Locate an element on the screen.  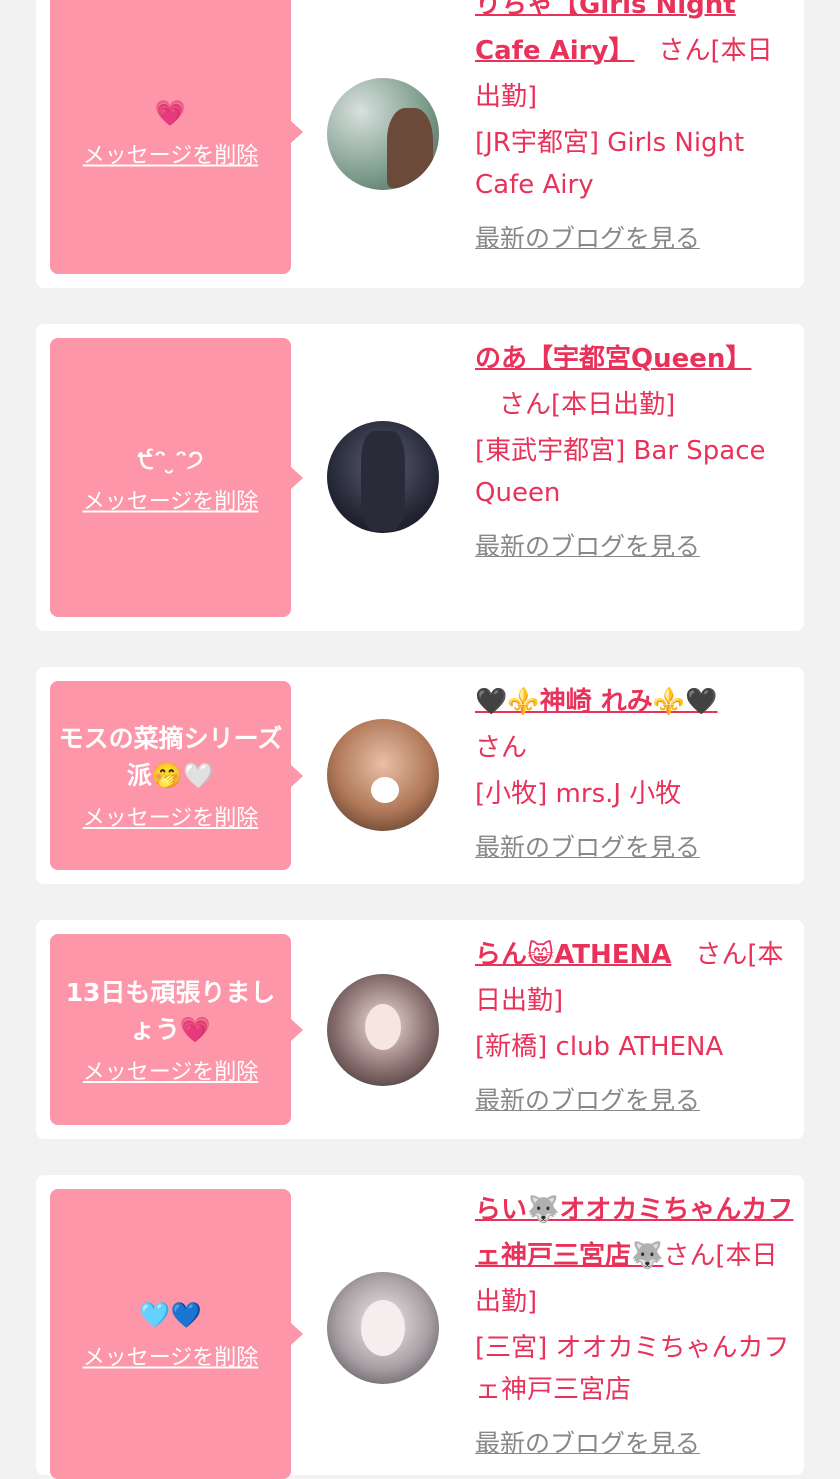
cast-name-link: 🖤⚜️神崎 れみ⚜️🖤 is located at coordinates (596, 702).